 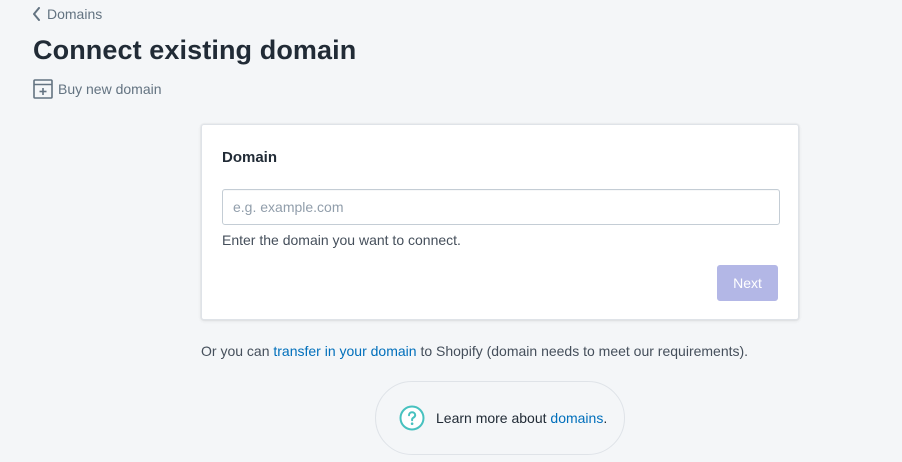 I want to click on buy-domain-icon, so click(x=43, y=89).